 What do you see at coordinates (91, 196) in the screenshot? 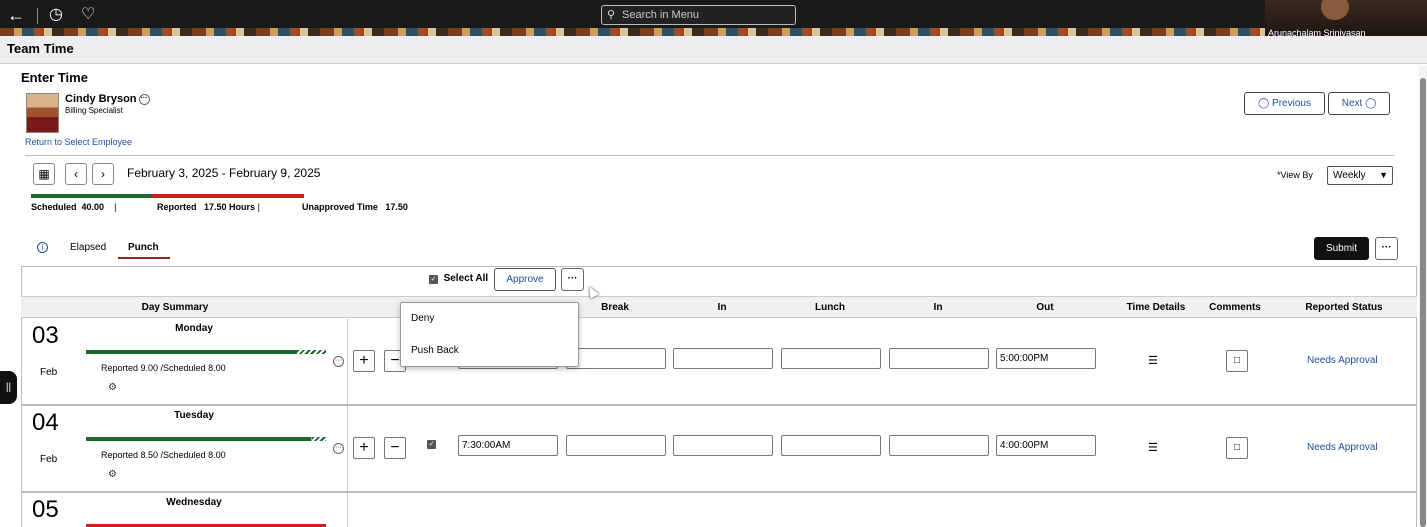
I see `scheduled-bar` at bounding box center [91, 196].